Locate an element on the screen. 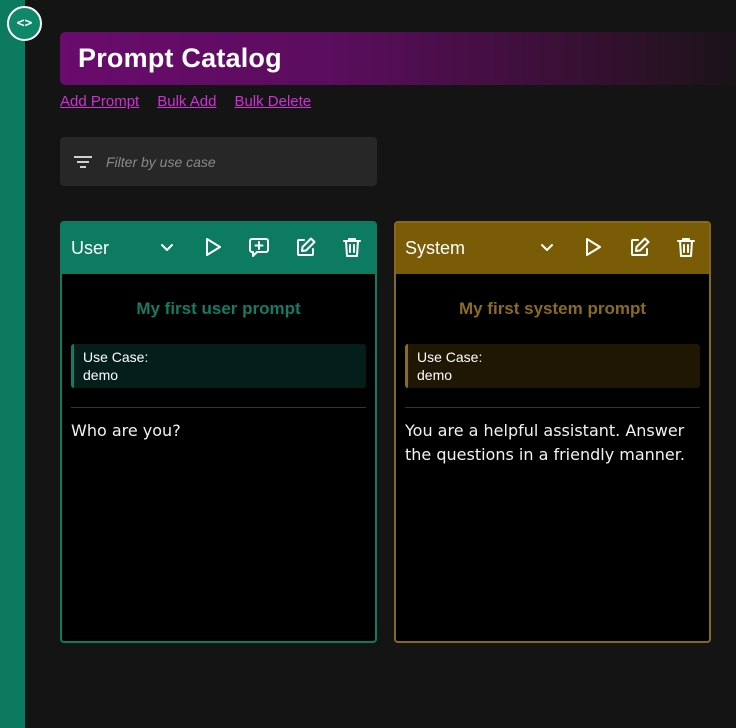 This screenshot has width=736, height=728. bulk-add-link: Bulk Add is located at coordinates (186, 101).